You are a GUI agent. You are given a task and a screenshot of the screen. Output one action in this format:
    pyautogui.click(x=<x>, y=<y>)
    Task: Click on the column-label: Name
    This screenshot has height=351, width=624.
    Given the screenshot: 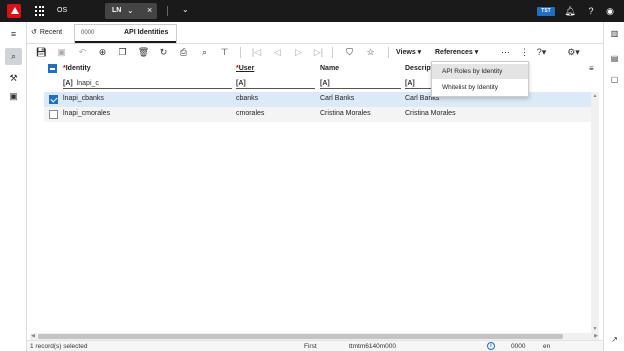 What is the action you would take?
    pyautogui.click(x=330, y=68)
    